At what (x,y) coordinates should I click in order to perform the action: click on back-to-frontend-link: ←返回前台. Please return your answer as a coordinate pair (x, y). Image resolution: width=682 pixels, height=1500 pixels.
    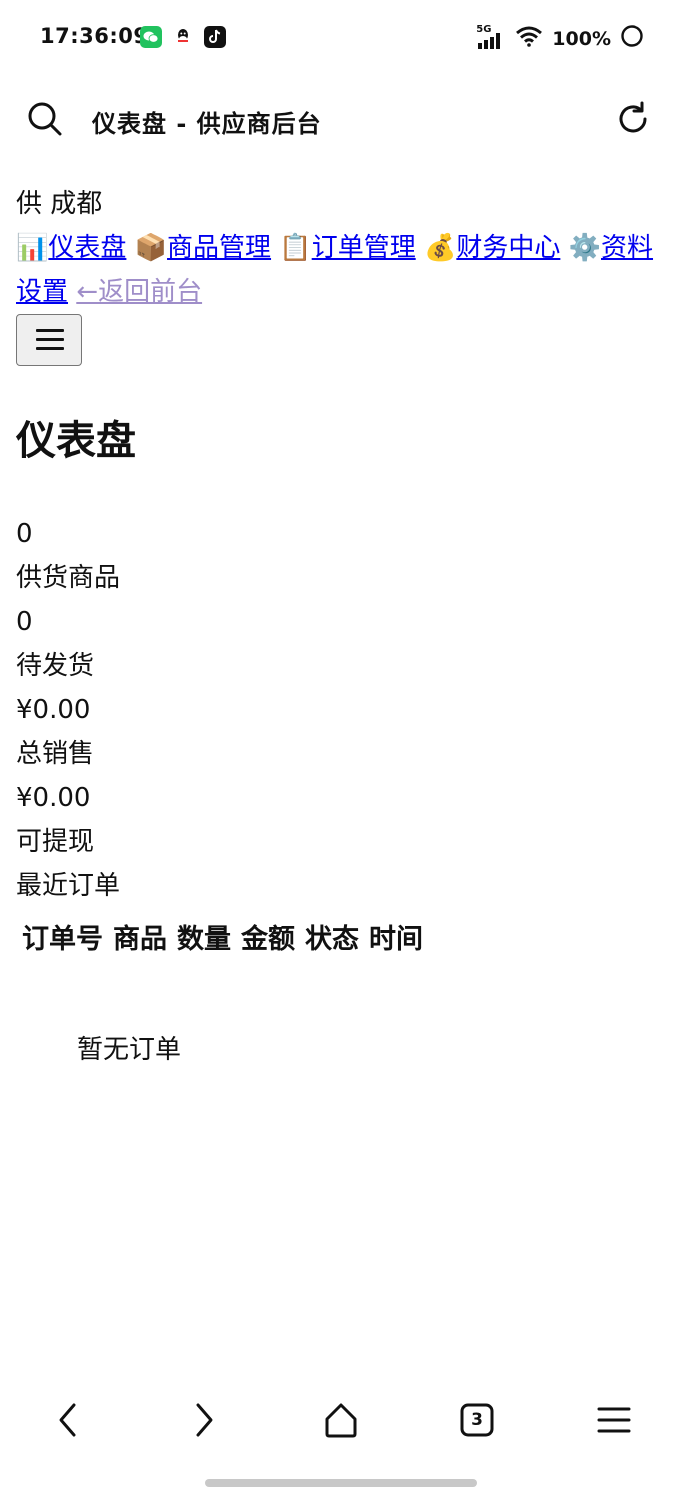
    Looking at the image, I should click on (139, 292).